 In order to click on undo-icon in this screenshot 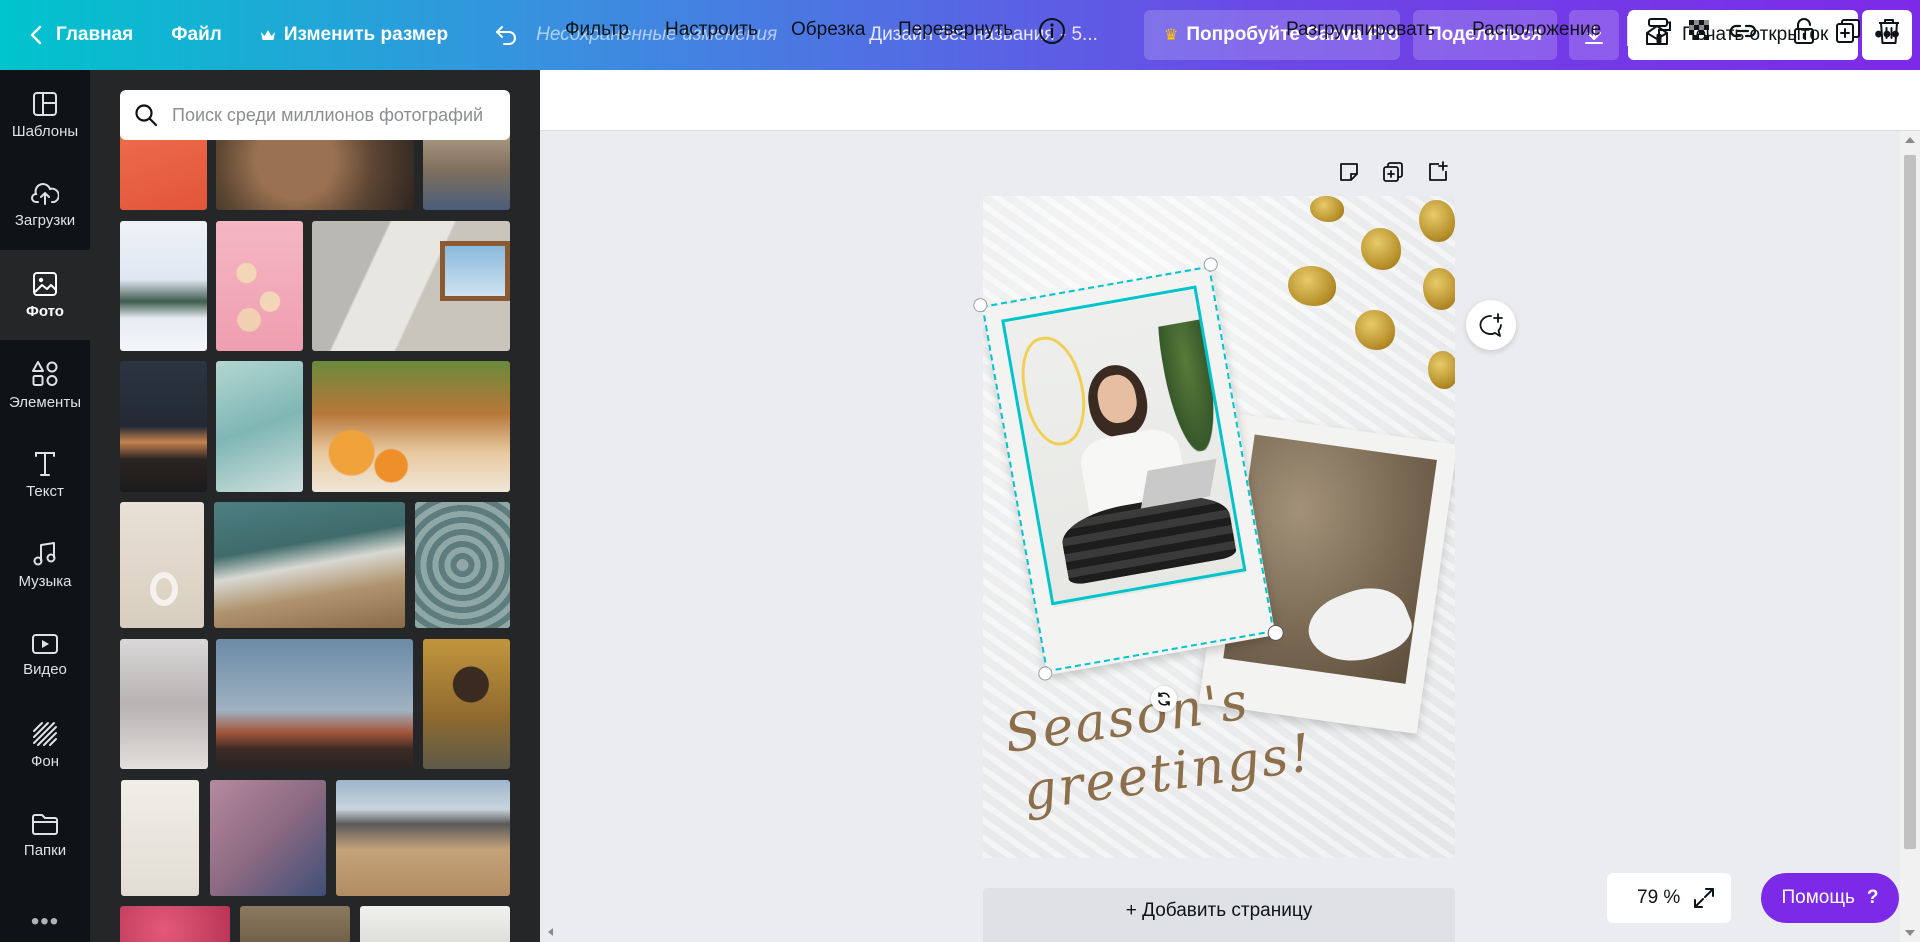, I will do `click(506, 35)`.